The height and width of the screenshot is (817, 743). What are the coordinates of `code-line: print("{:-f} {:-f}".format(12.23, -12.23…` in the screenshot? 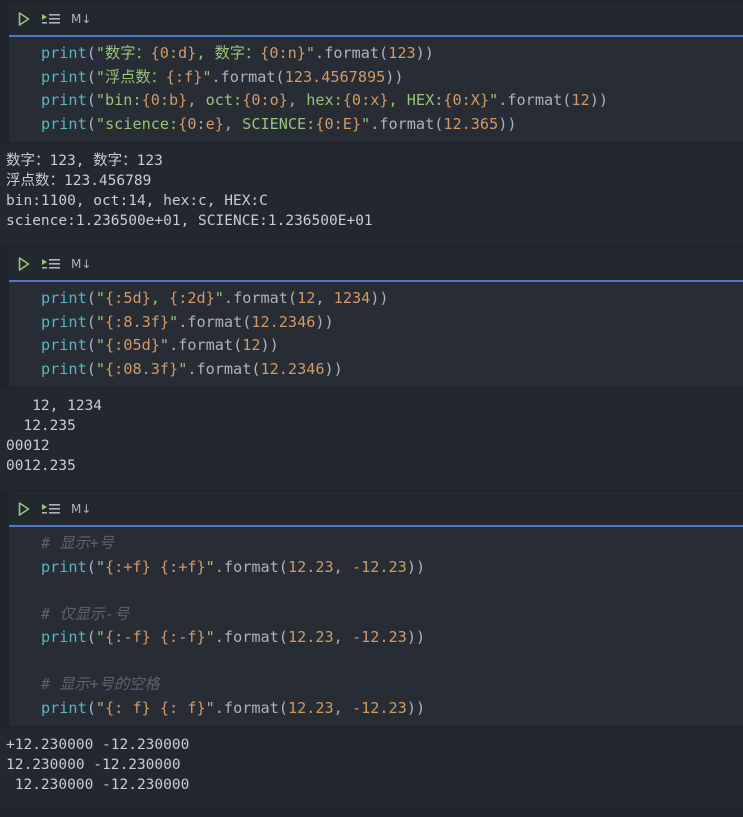 It's located at (392, 638).